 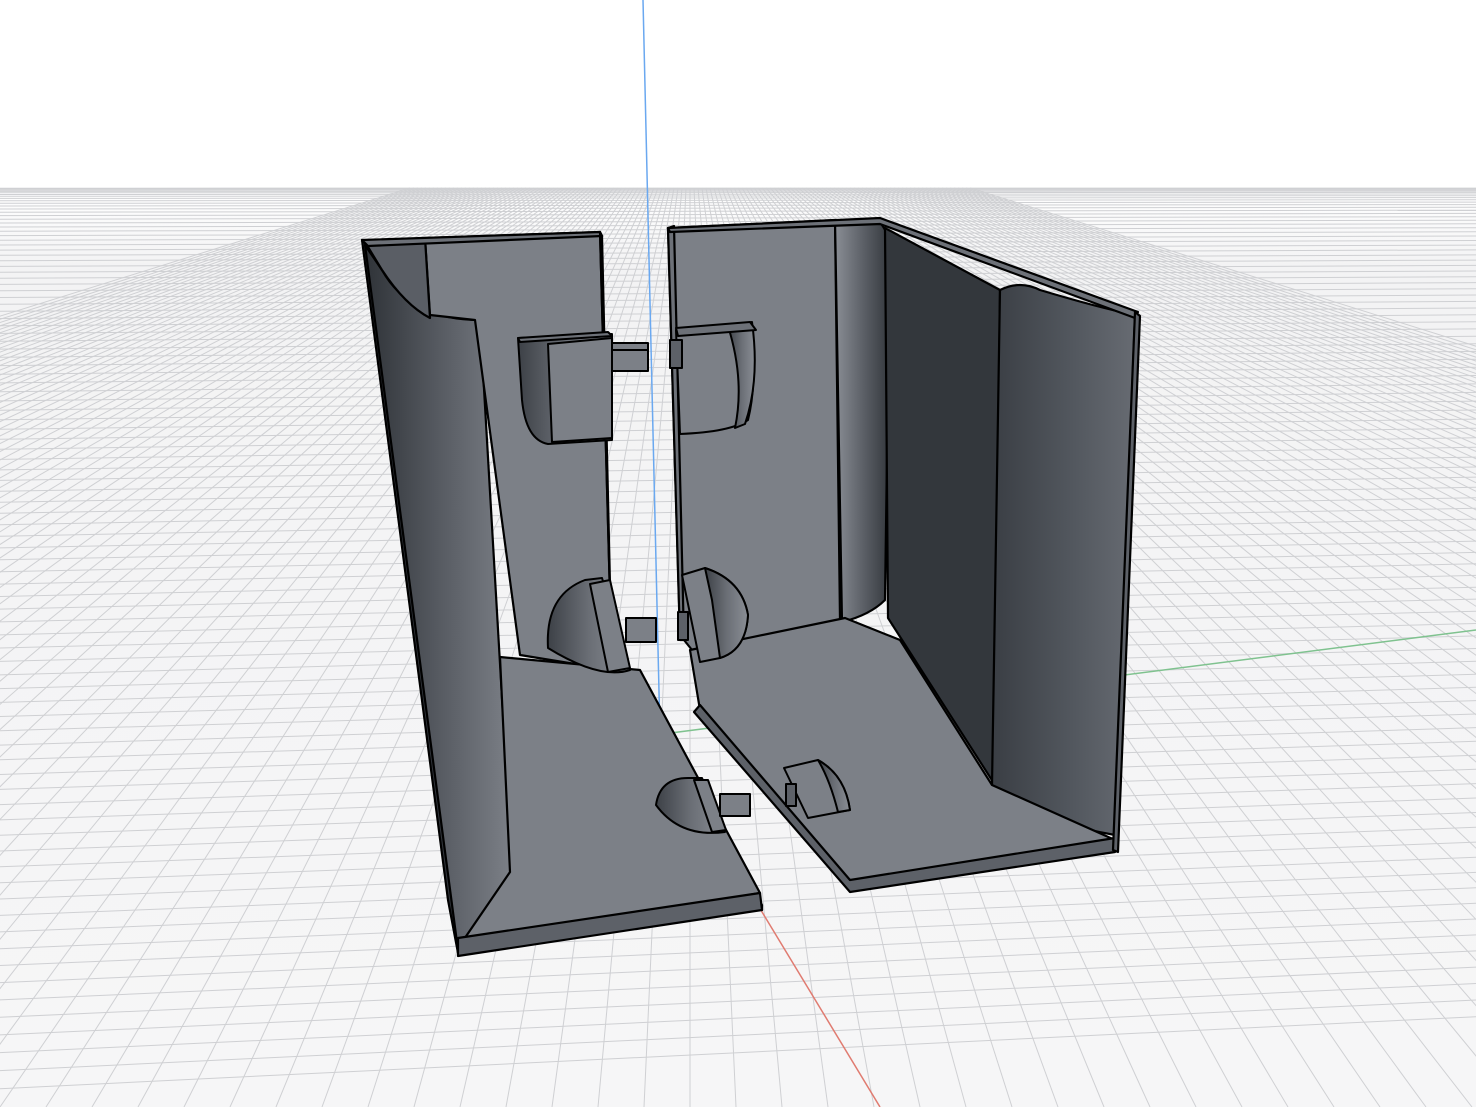 What do you see at coordinates (738, 194) in the screenshot?
I see `grid-line` at bounding box center [738, 194].